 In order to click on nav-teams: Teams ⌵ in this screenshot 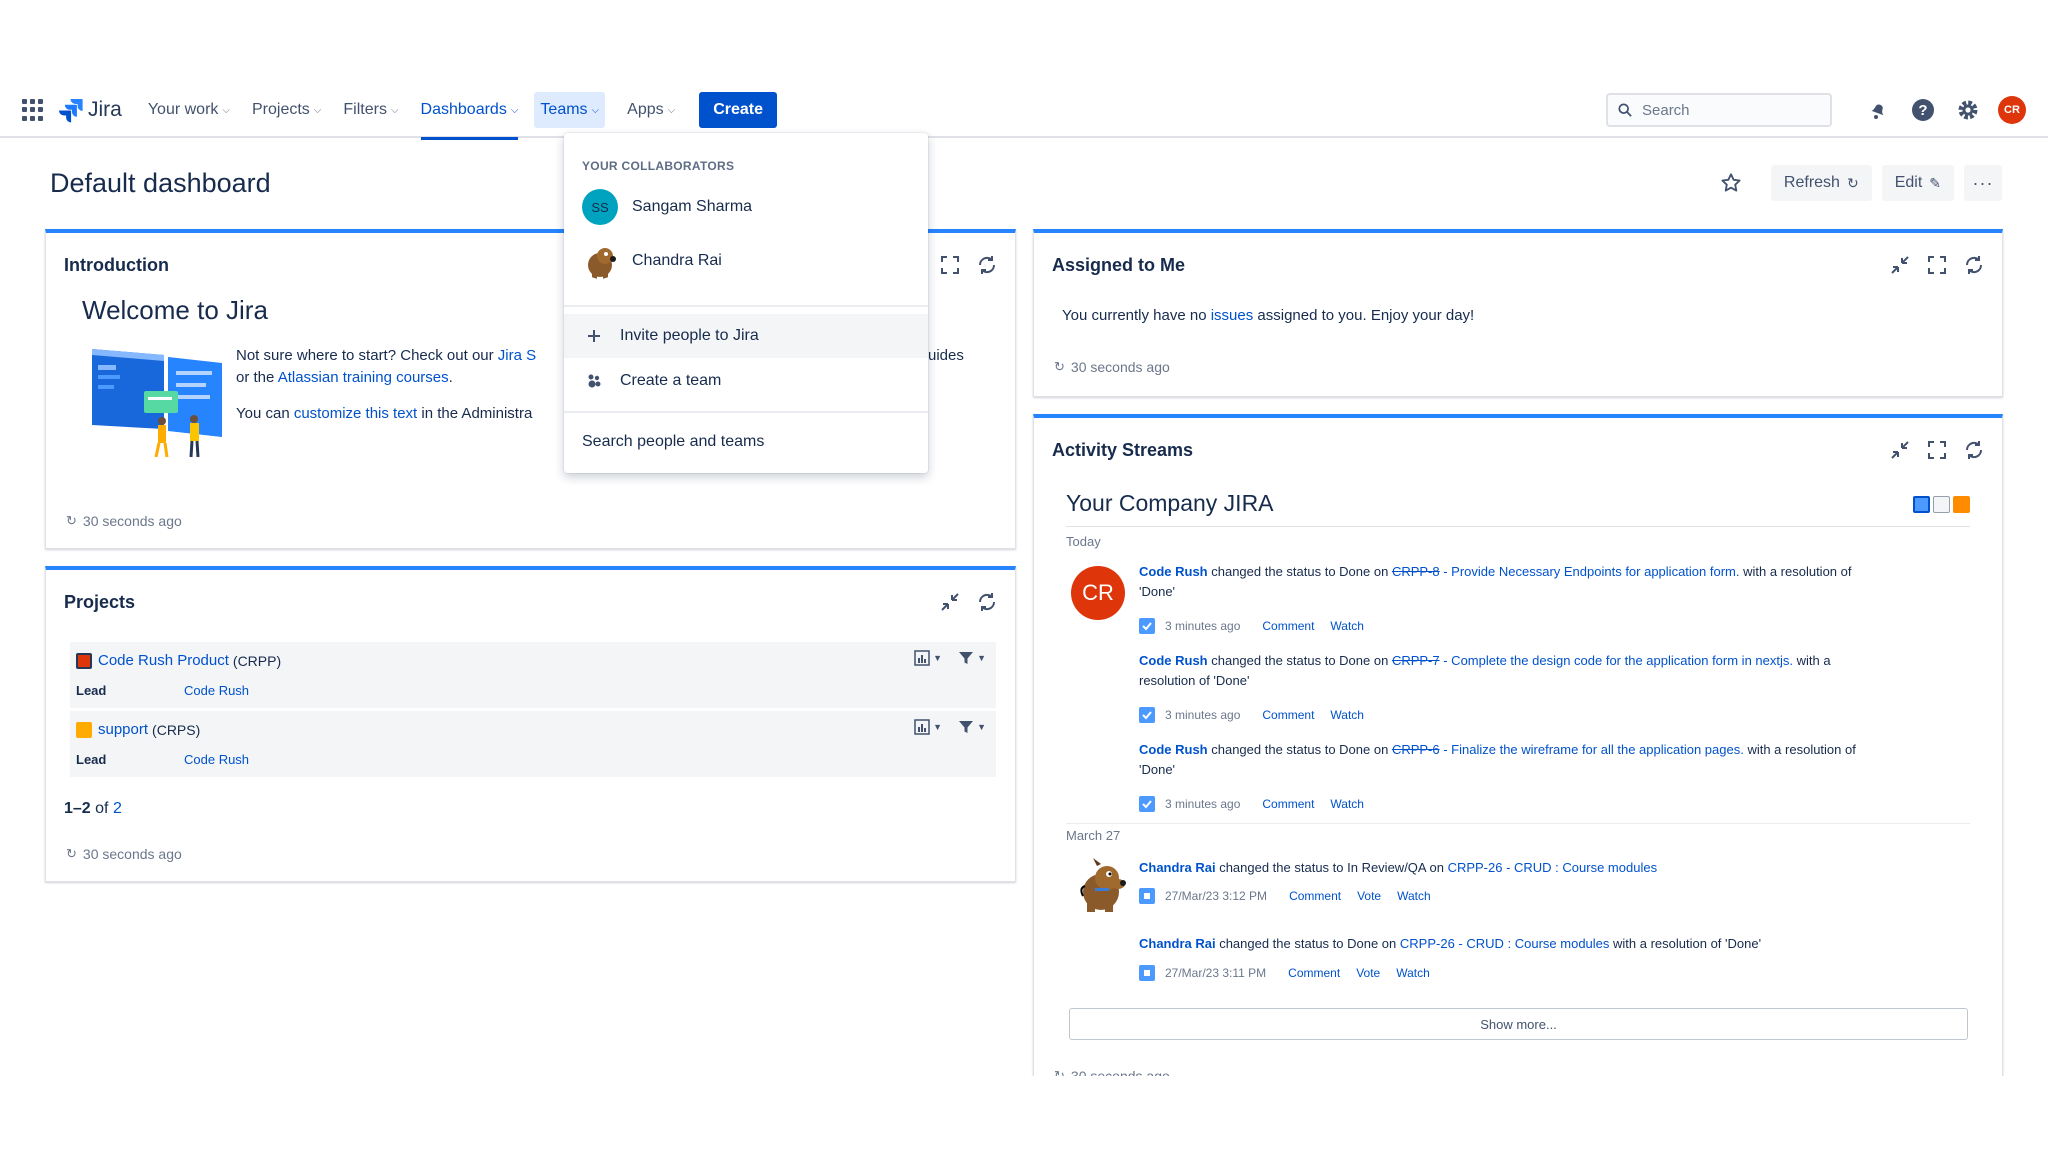, I will do `click(570, 110)`.